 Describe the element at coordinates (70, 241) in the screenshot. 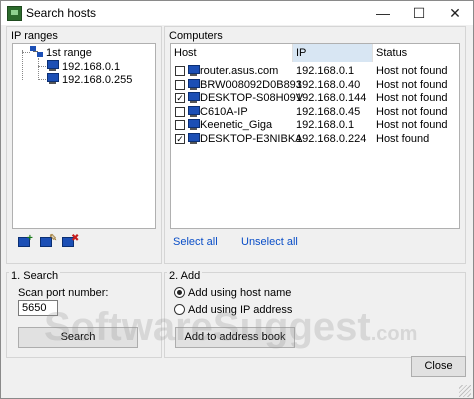

I see `delete-range-button: ✖` at that location.